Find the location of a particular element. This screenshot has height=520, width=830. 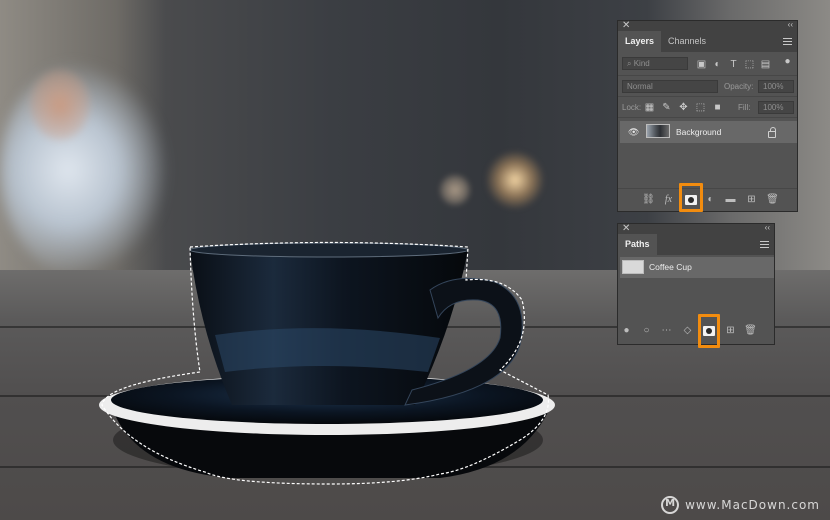

stroke-path-icon: ○ is located at coordinates (646, 331).